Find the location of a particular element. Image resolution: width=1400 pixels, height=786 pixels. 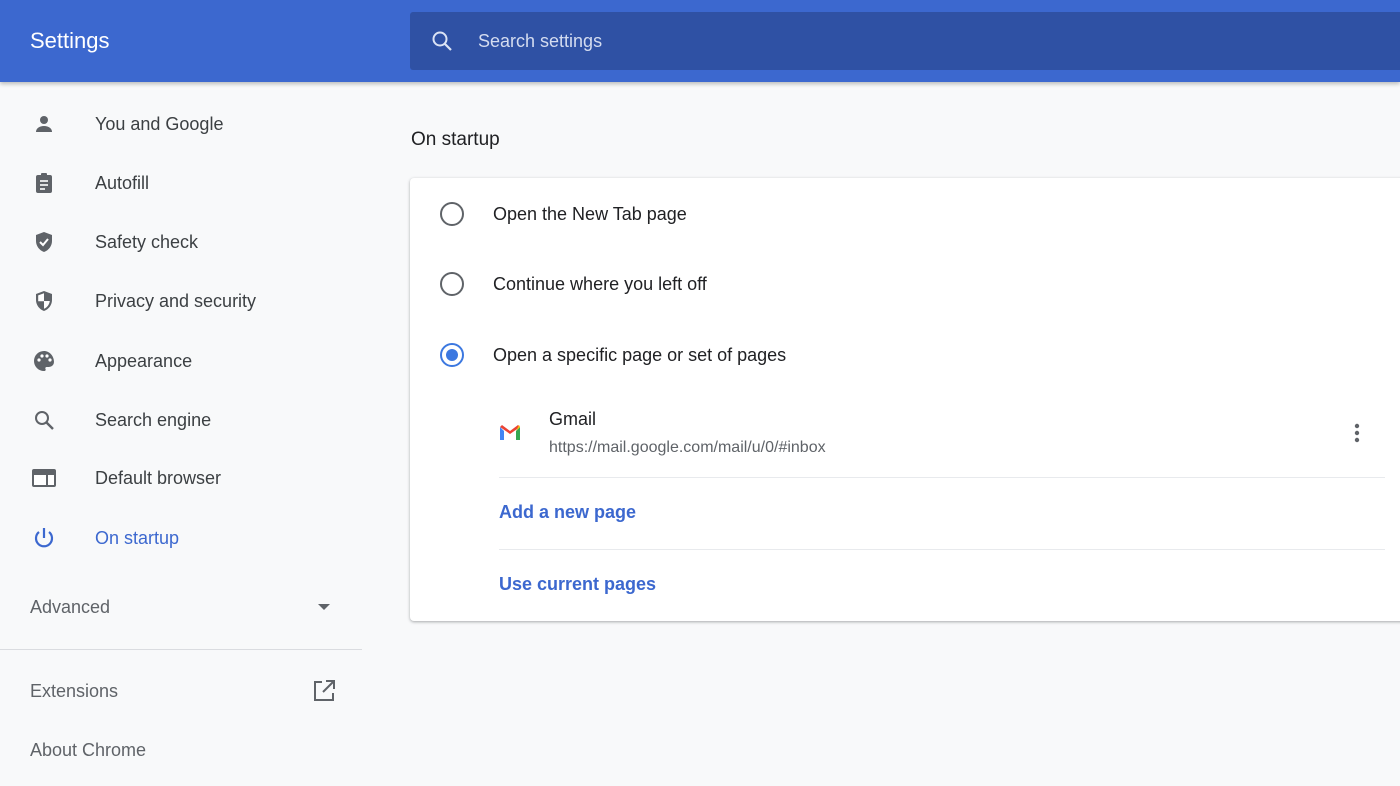

sidebar-extensions: Extensions is located at coordinates (181, 691).